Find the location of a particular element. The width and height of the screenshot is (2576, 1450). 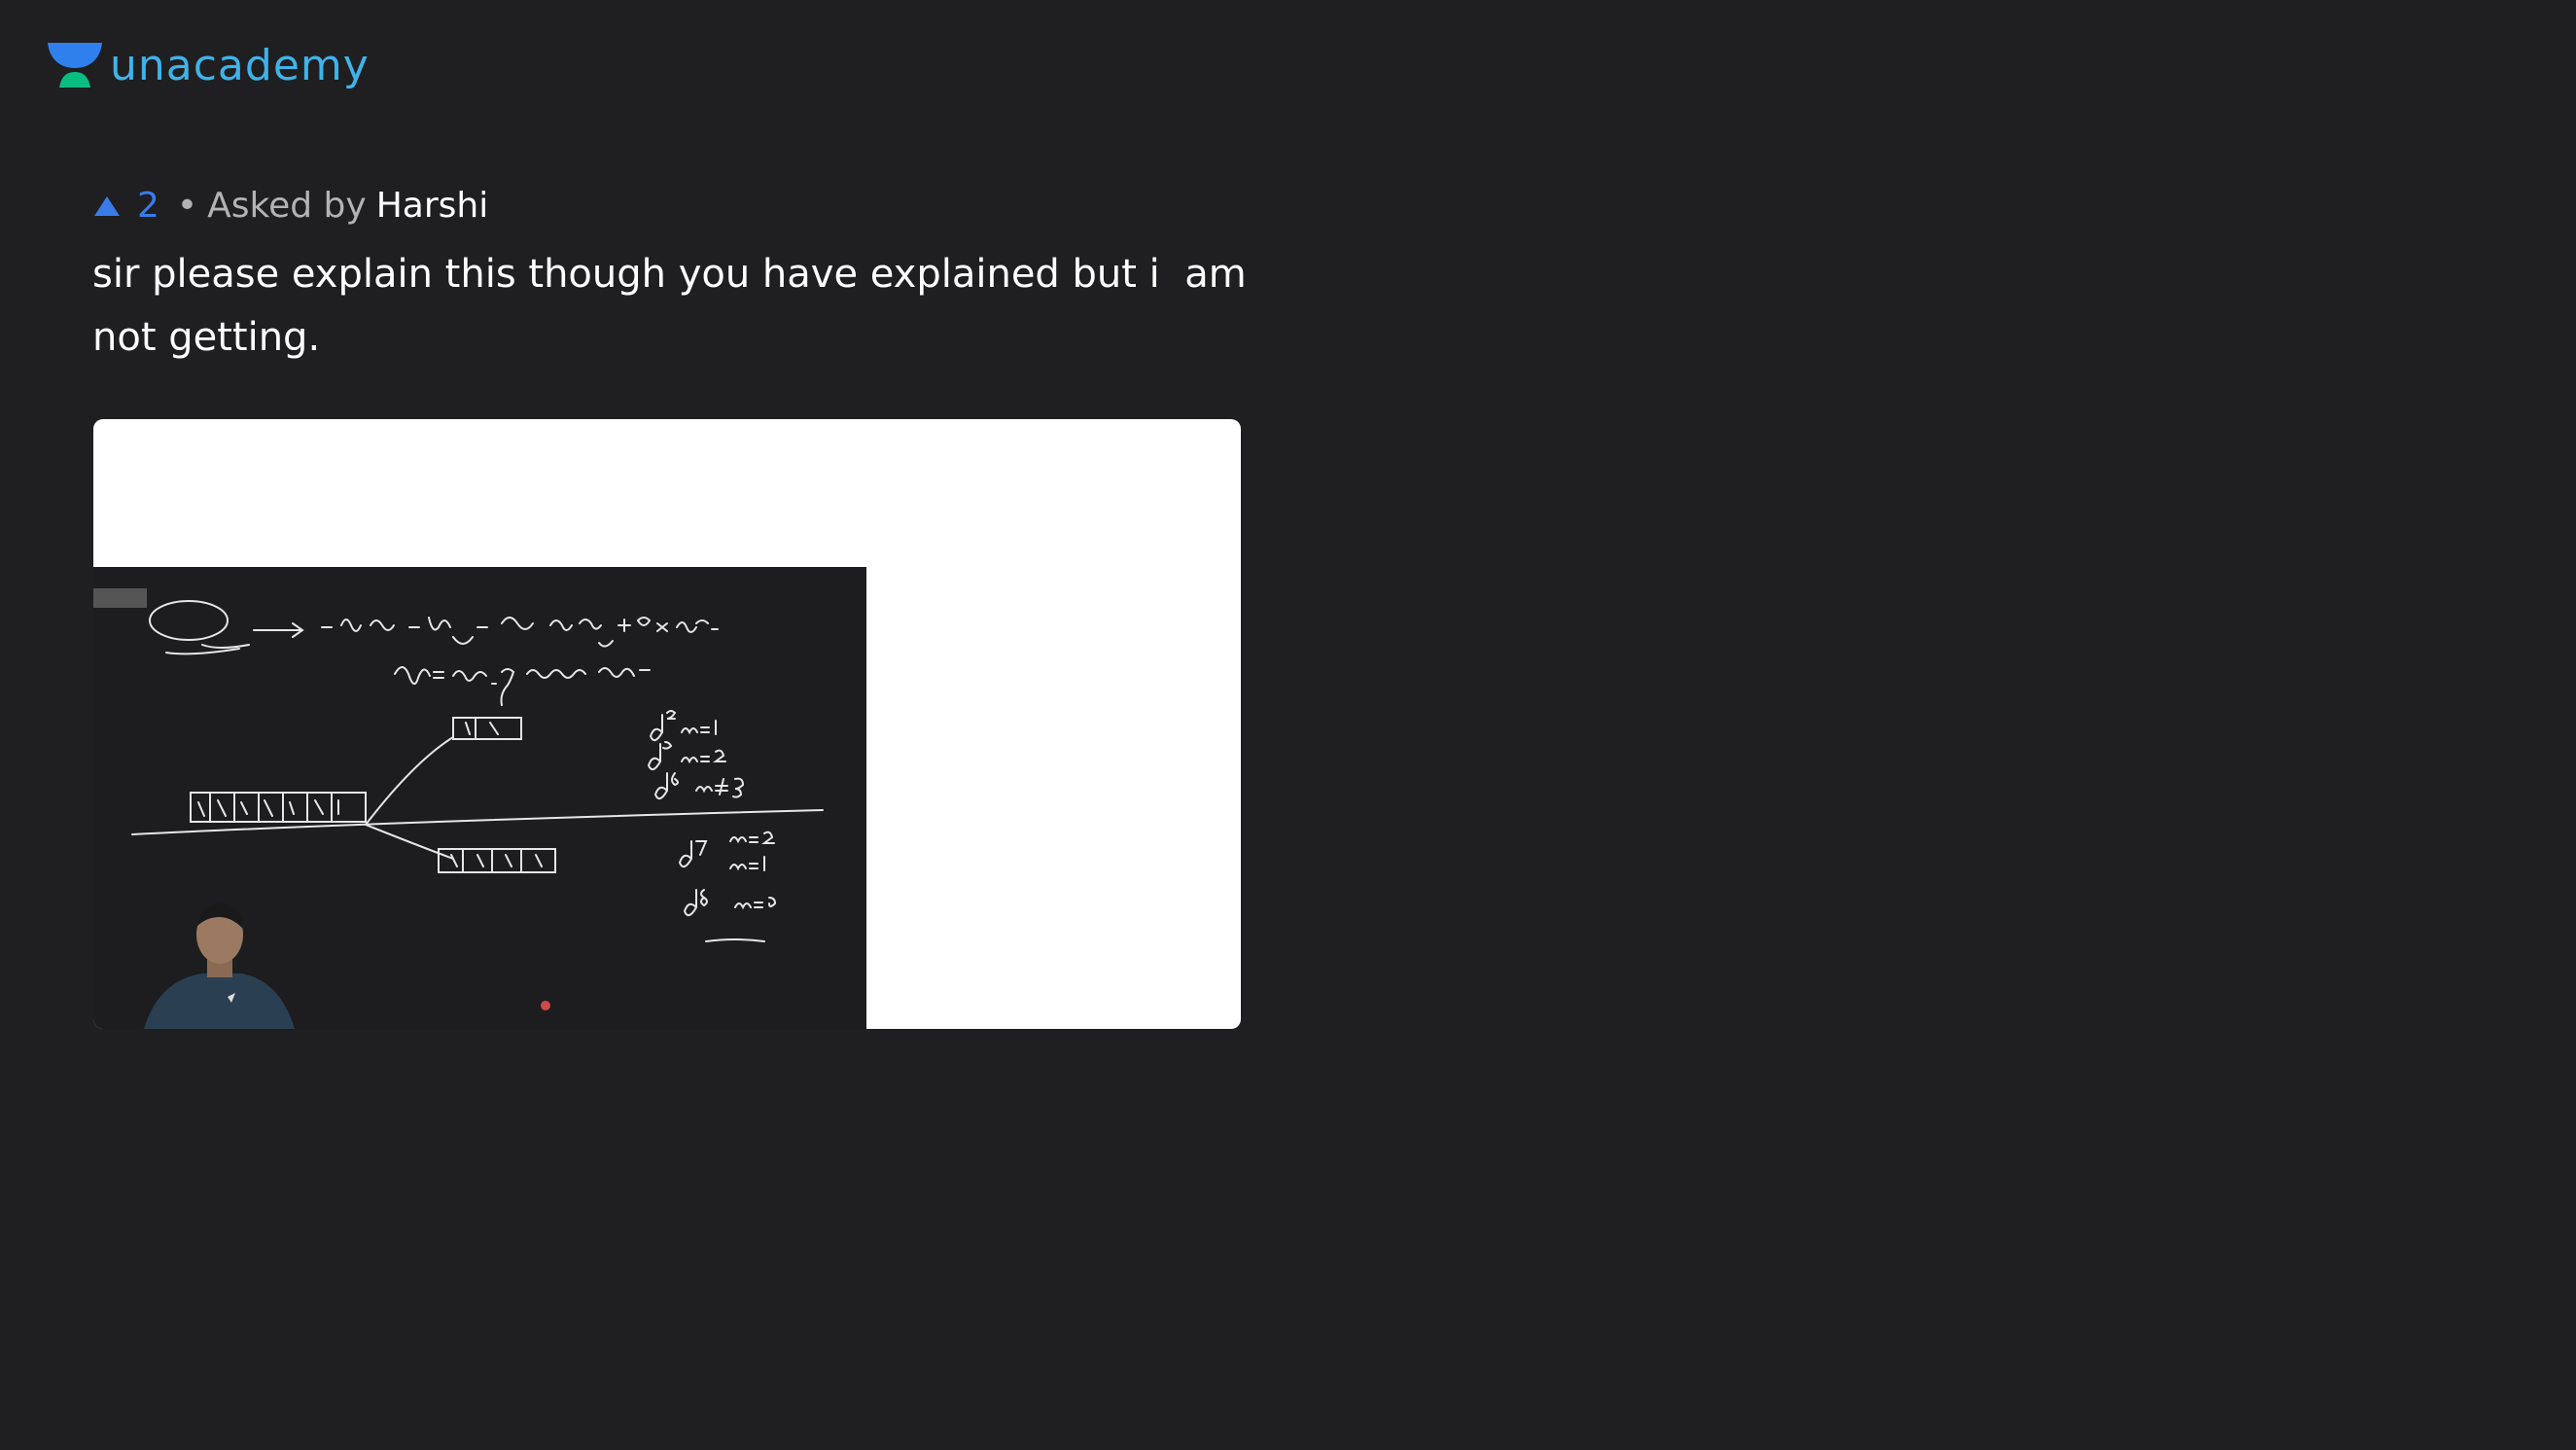

unacademy-logo: unacademy is located at coordinates (208, 66).